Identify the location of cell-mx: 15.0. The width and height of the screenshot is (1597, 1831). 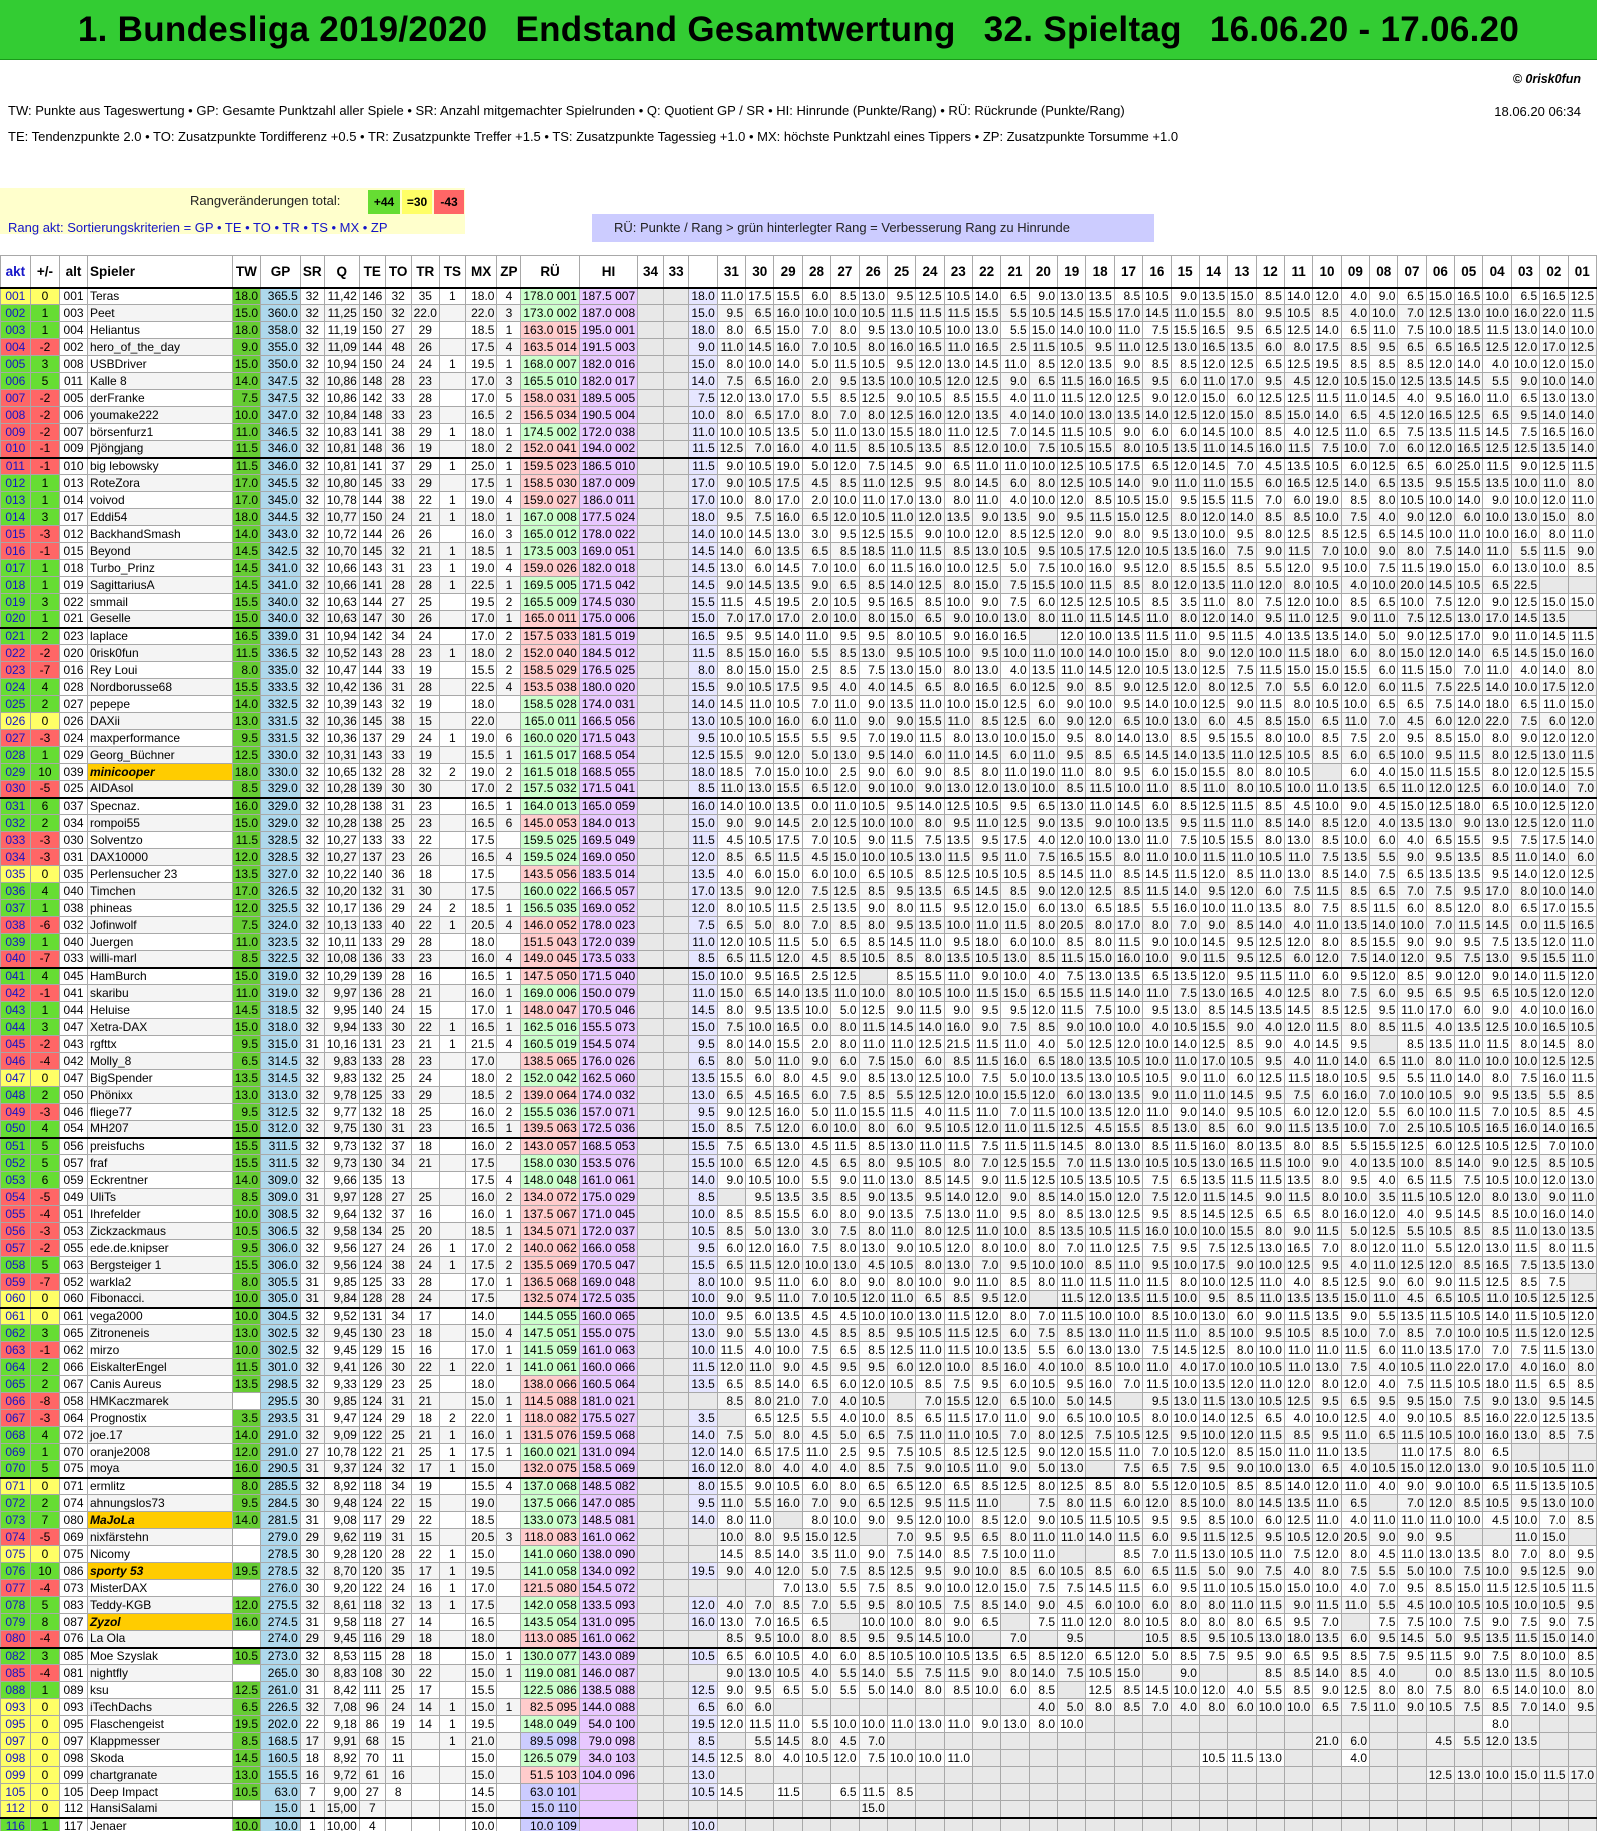
(481, 1707).